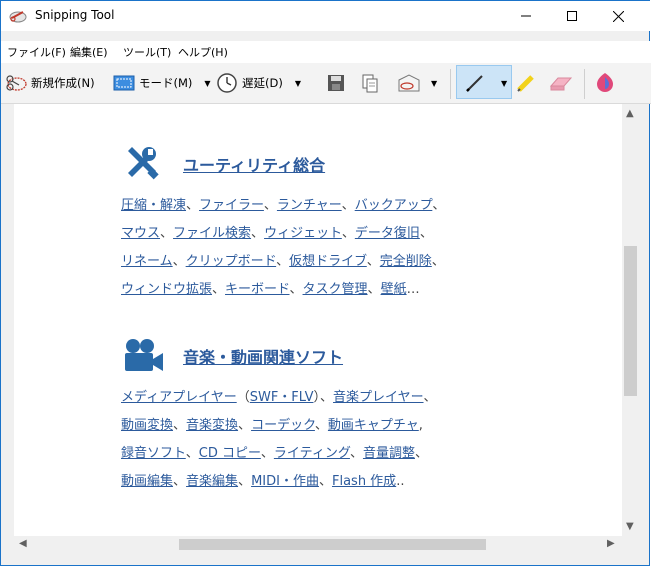 The height and width of the screenshot is (568, 652). I want to click on video-camera-icon, so click(144, 355).